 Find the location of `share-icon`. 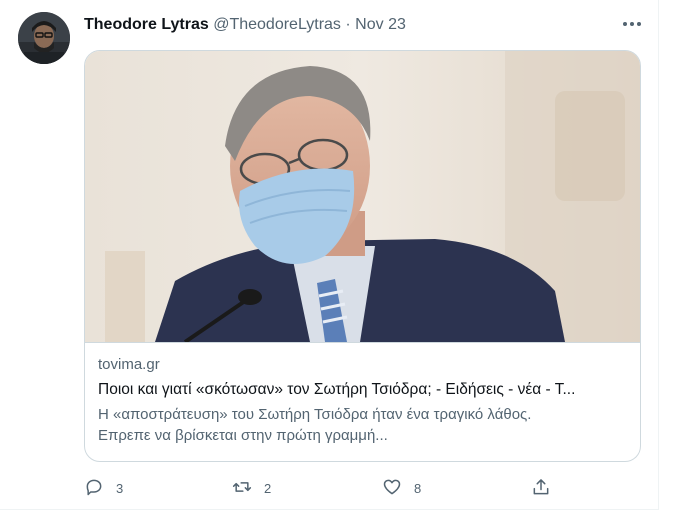

share-icon is located at coordinates (541, 488).